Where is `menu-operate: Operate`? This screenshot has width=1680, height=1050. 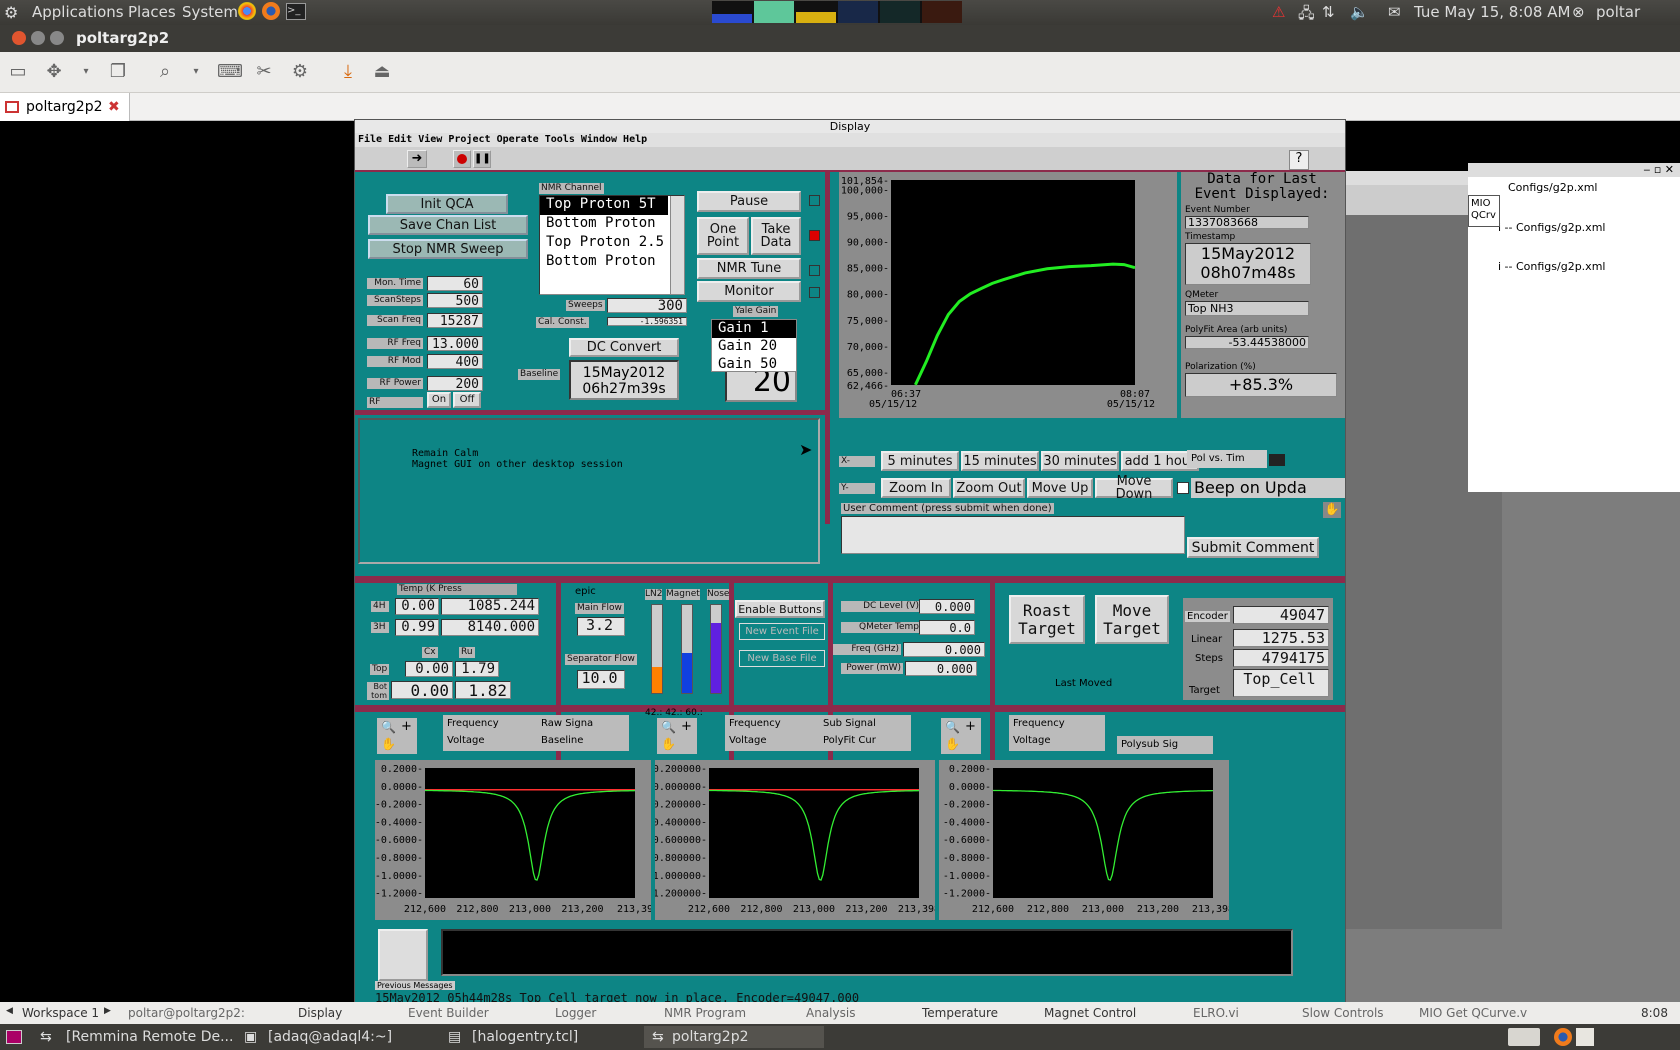
menu-operate: Operate is located at coordinates (518, 139).